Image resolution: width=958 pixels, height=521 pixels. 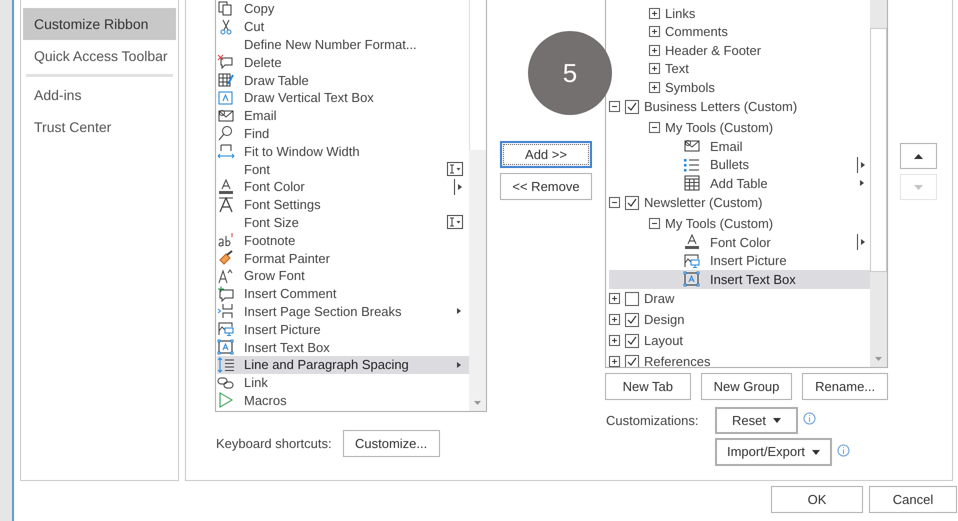 I want to click on bullet-list-icon, so click(x=692, y=164).